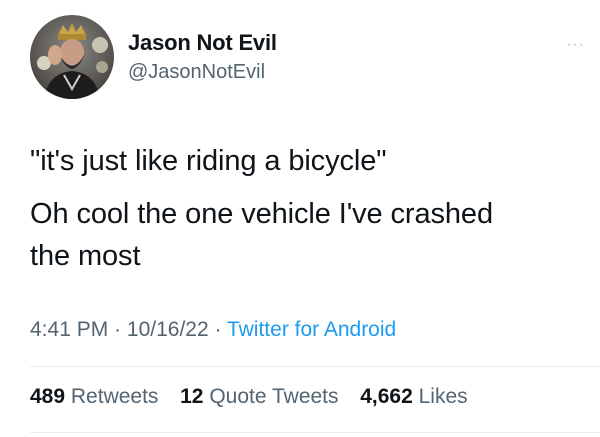  Describe the element at coordinates (261, 214) in the screenshot. I see `tweet-text-line-2: Oh cool the one vehicle I've crashed` at that location.